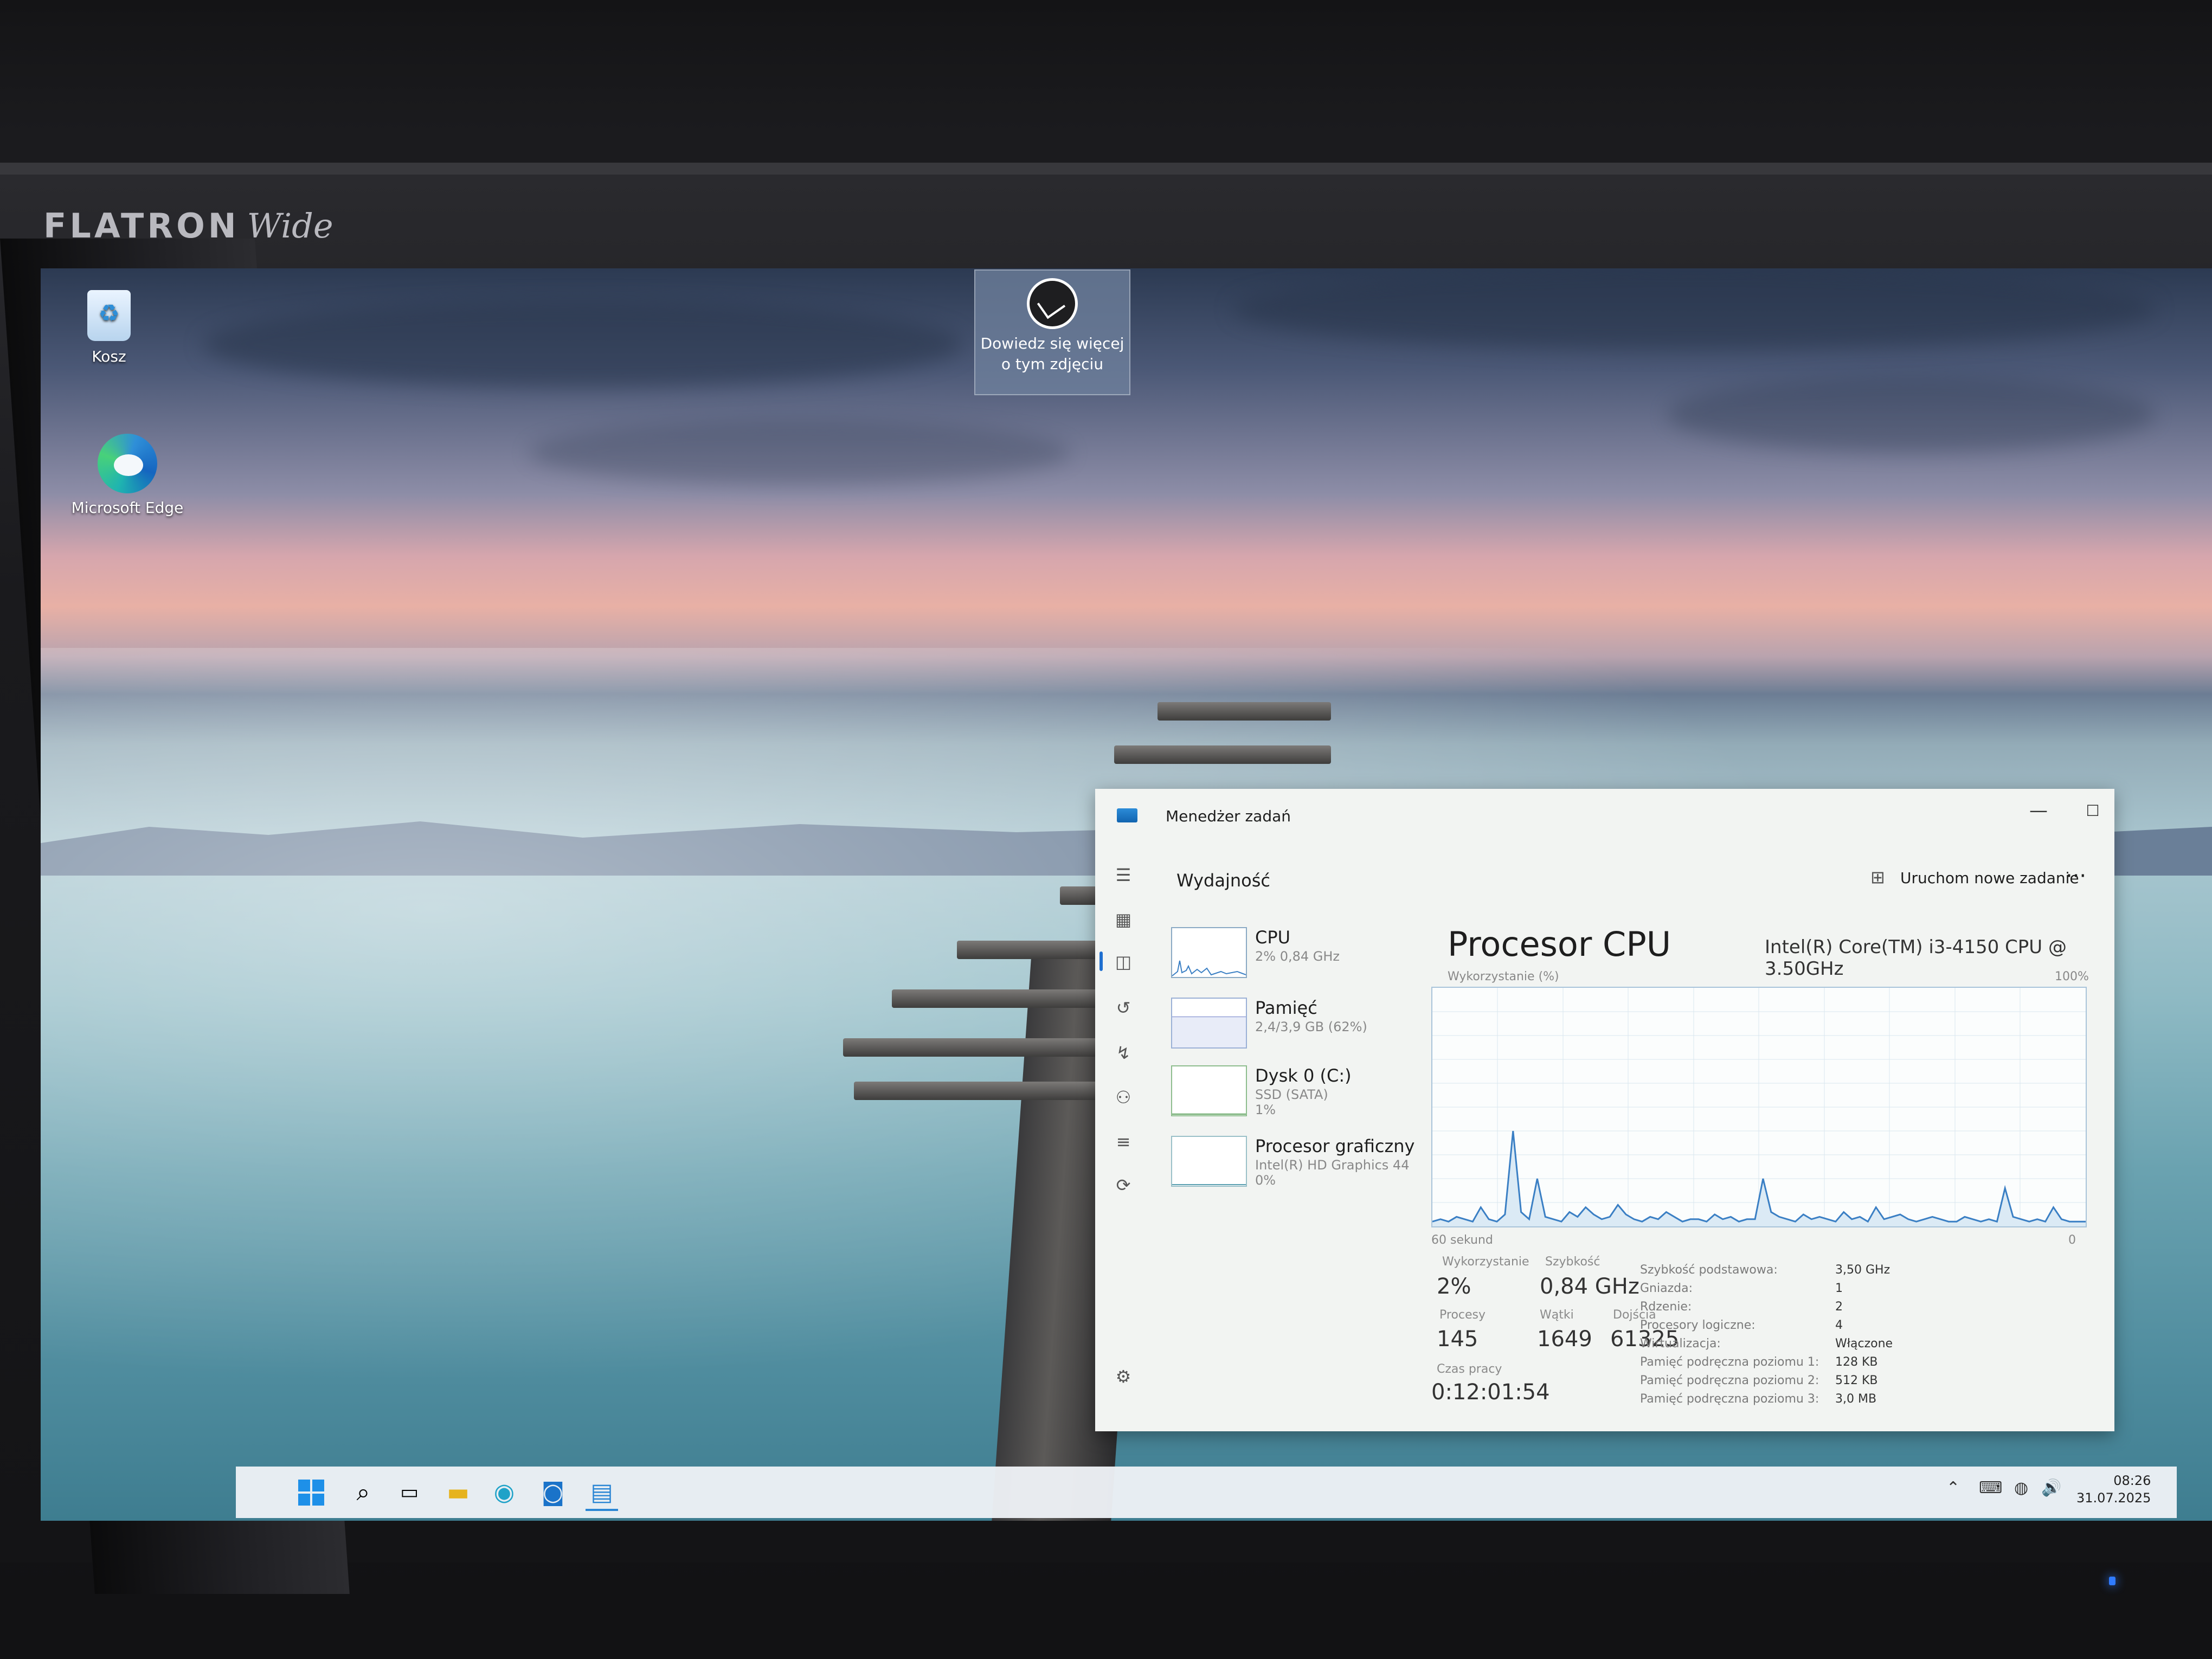 The width and height of the screenshot is (2212, 1659). What do you see at coordinates (109, 356) in the screenshot?
I see `desktop-icon-label: Kosz` at bounding box center [109, 356].